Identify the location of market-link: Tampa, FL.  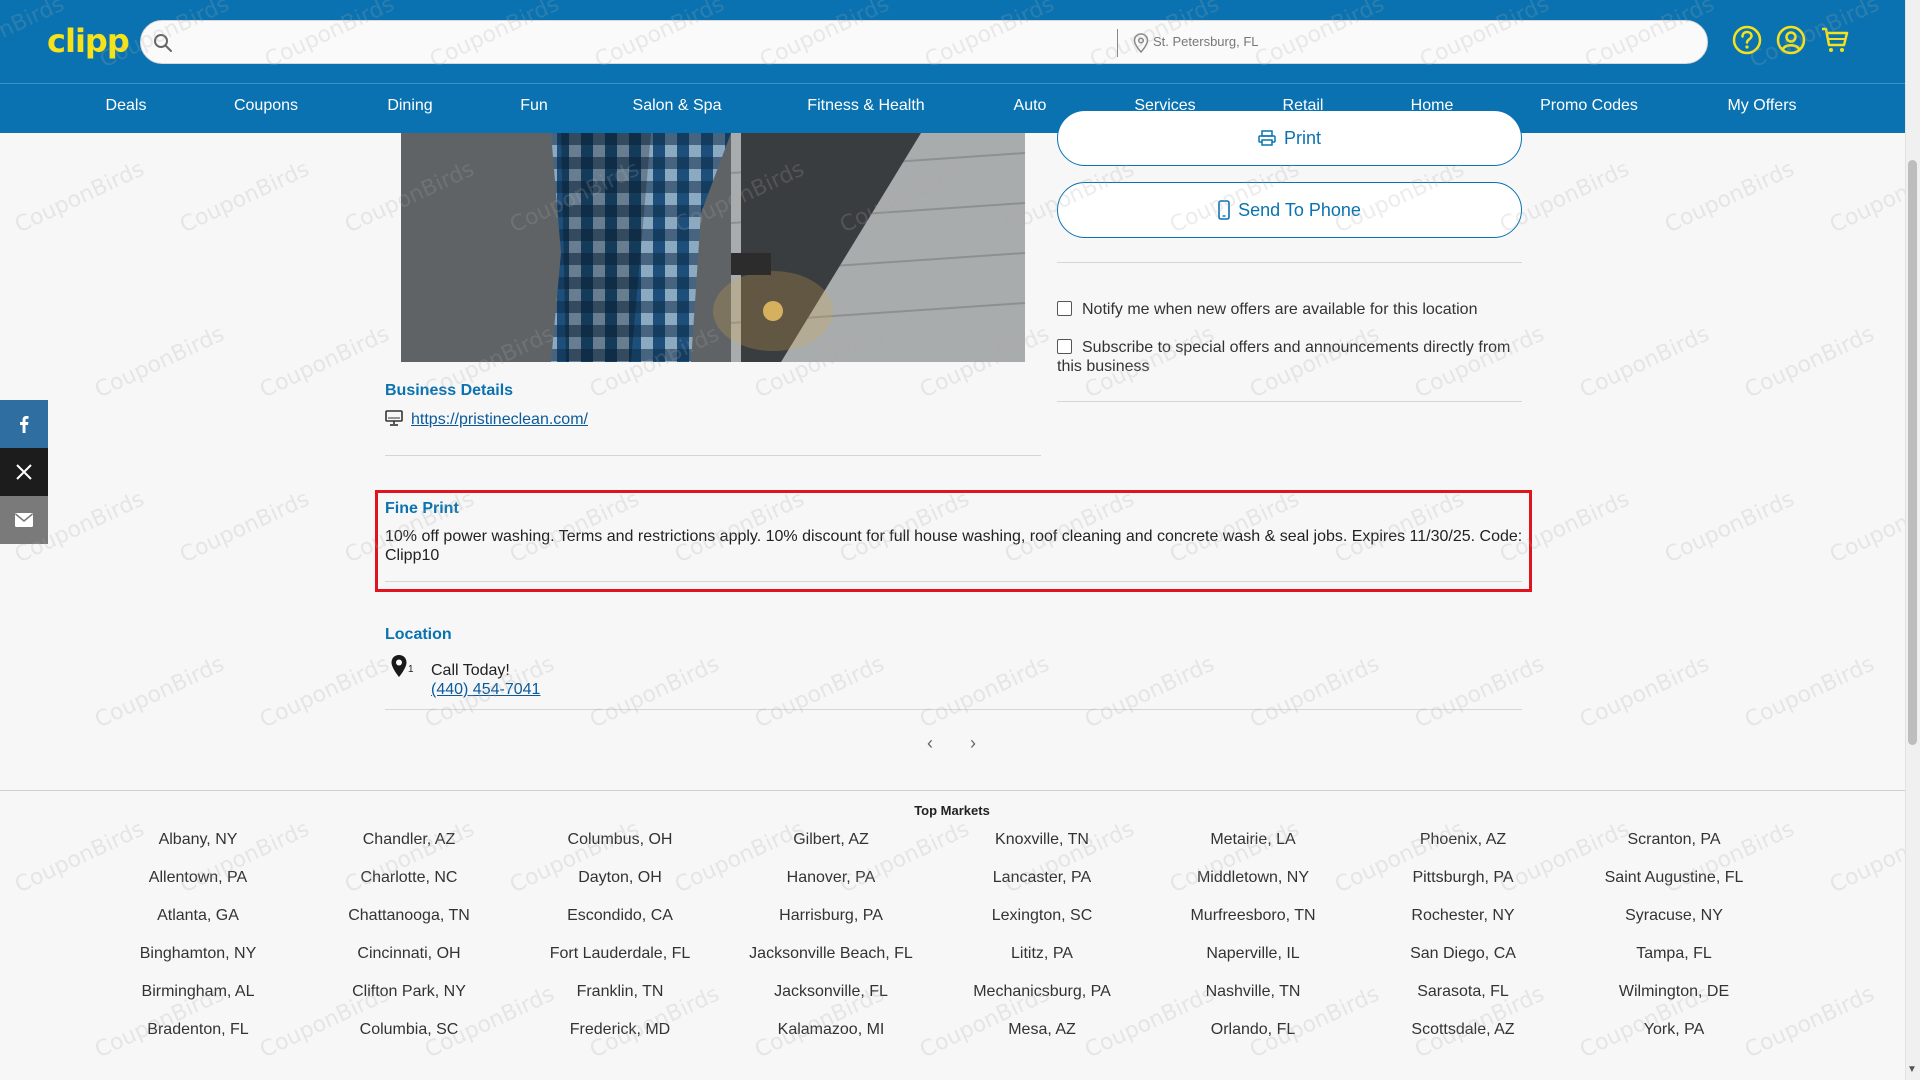
(1674, 954).